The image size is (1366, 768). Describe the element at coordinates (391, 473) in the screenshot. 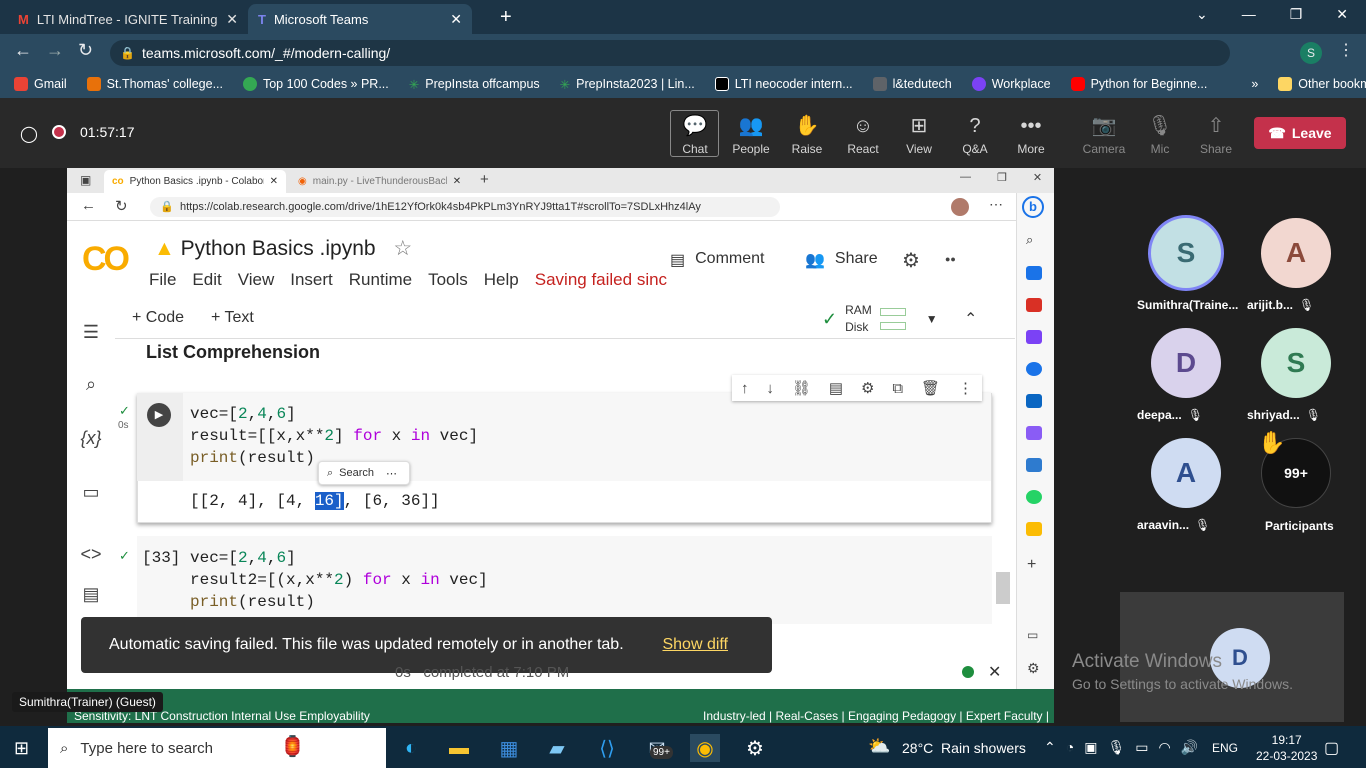

I see `more-icon: ⋯` at that location.